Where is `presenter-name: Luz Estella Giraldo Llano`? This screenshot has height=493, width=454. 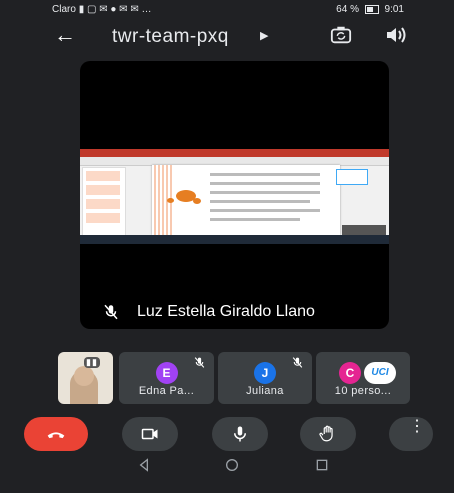
presenter-name: Luz Estella Giraldo Llano is located at coordinates (226, 311).